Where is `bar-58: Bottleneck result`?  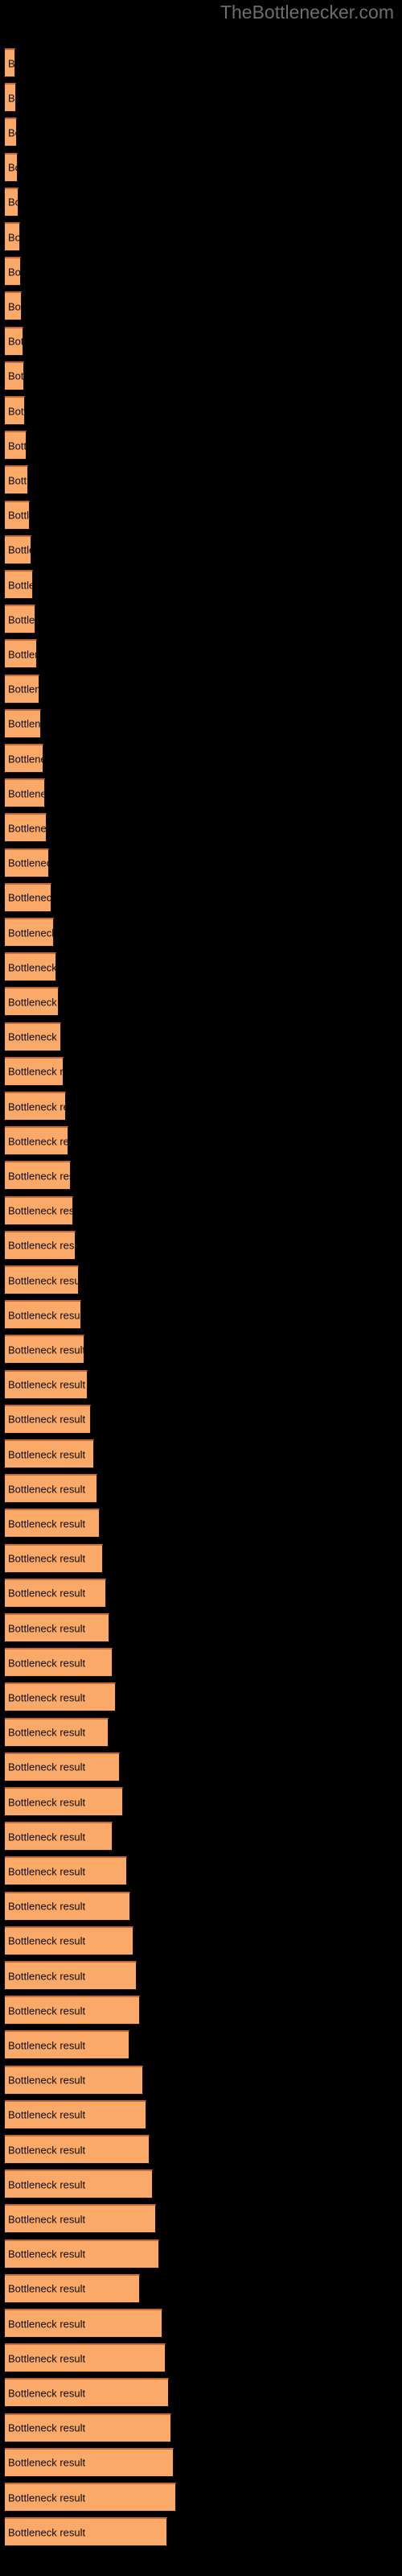 bar-58: Bottleneck result is located at coordinates (67, 2045).